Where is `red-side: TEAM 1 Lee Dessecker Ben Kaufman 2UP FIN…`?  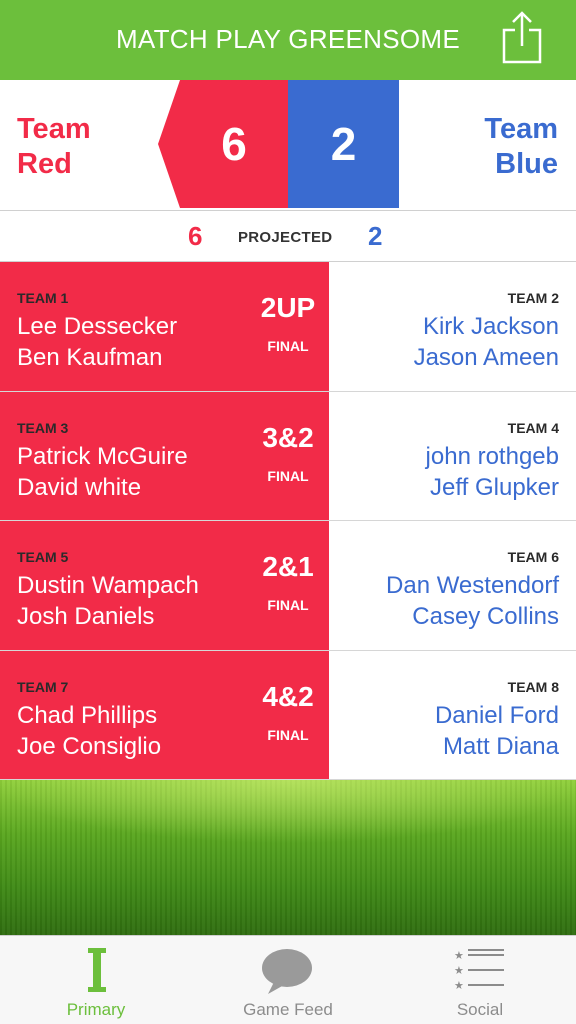 red-side: TEAM 1 Lee Dessecker Ben Kaufman 2UP FIN… is located at coordinates (164, 326).